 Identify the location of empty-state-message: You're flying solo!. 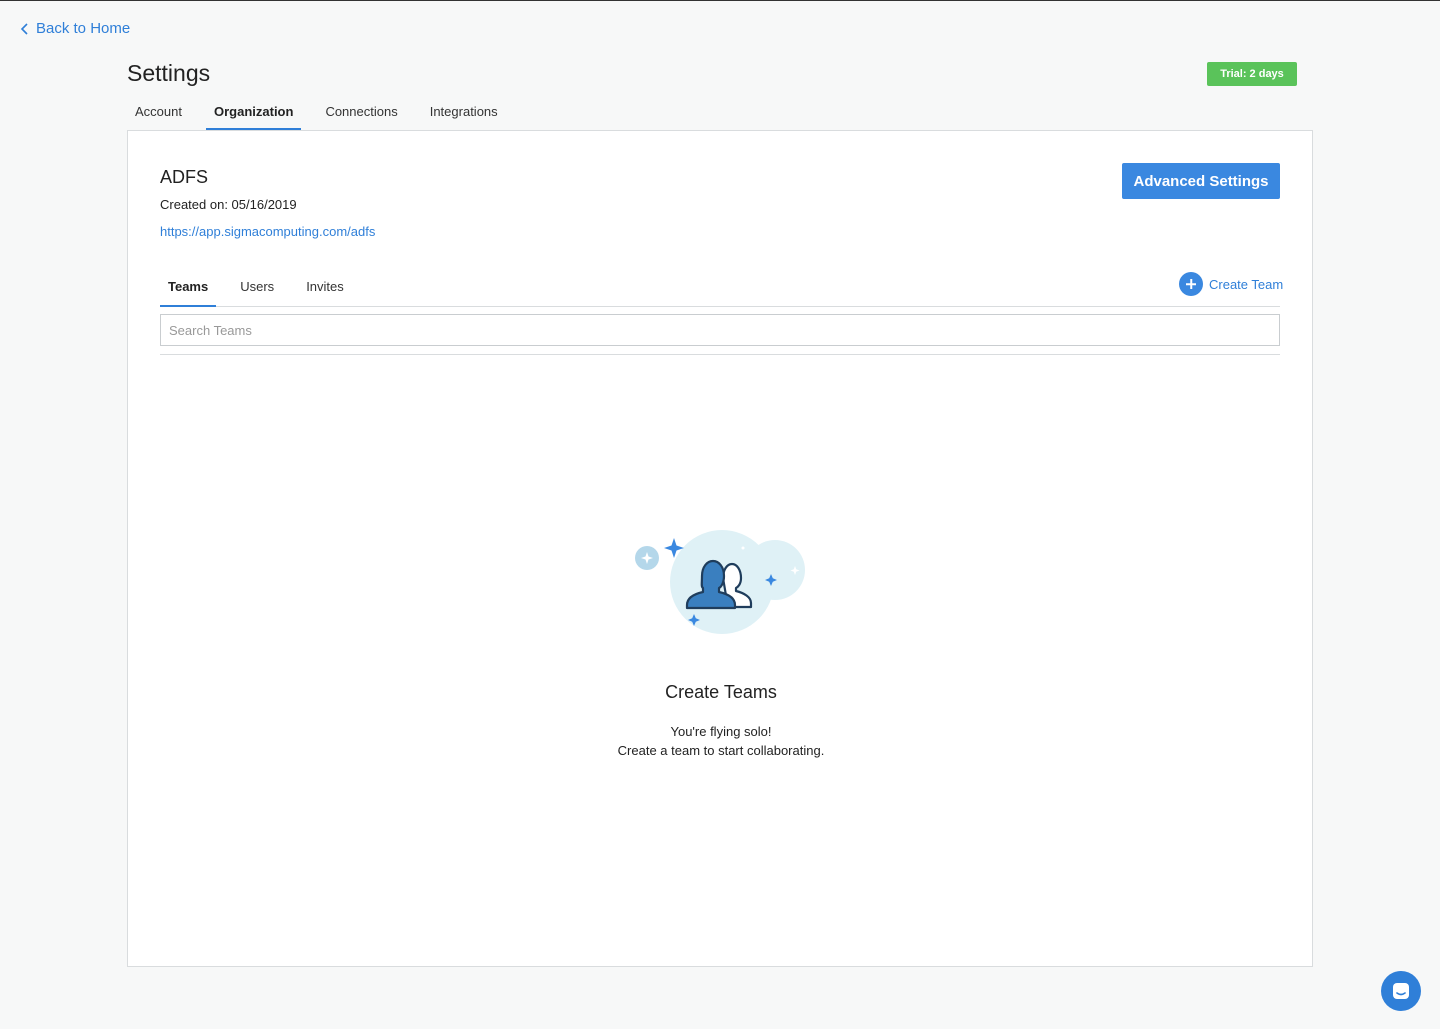
(721, 731).